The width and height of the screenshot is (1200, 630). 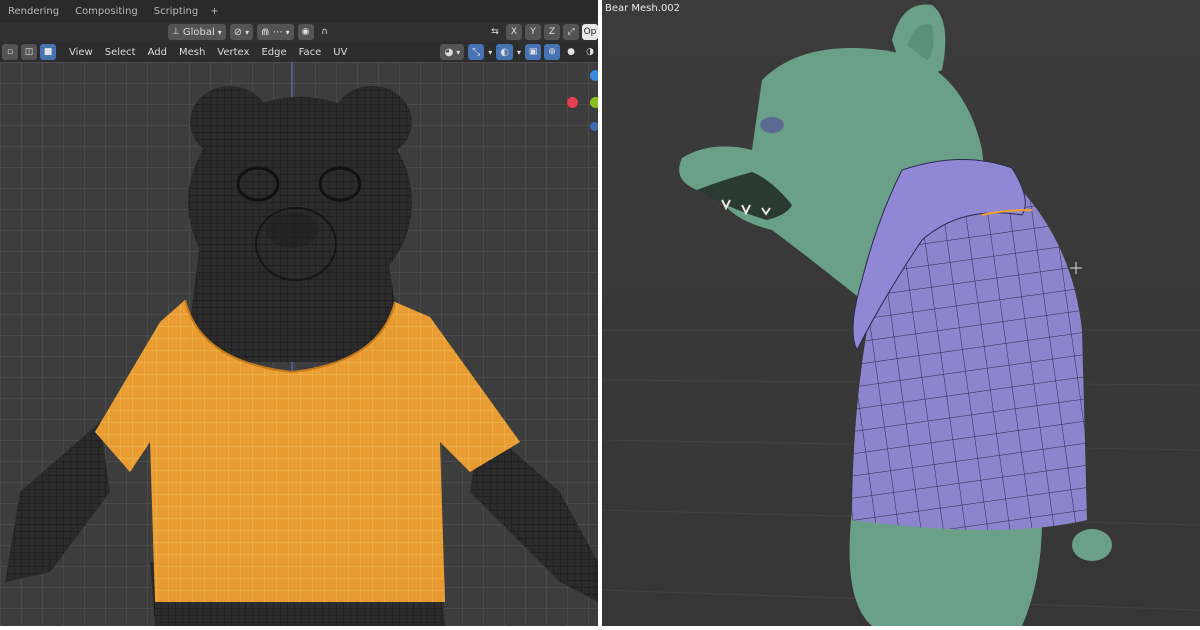 What do you see at coordinates (120, 52) in the screenshot?
I see `menu-select: Select` at bounding box center [120, 52].